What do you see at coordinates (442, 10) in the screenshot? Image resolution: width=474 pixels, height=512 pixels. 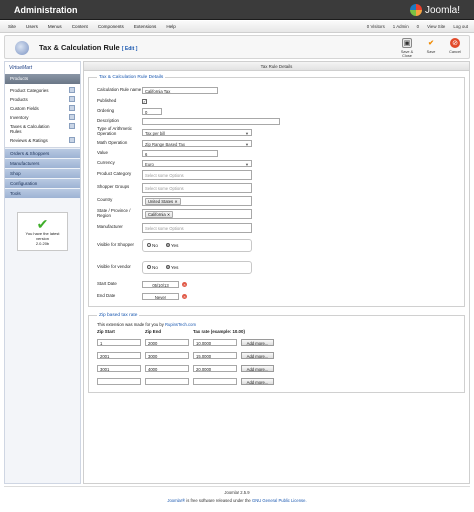 I see `joomla-brand-text: Joomla!` at bounding box center [442, 10].